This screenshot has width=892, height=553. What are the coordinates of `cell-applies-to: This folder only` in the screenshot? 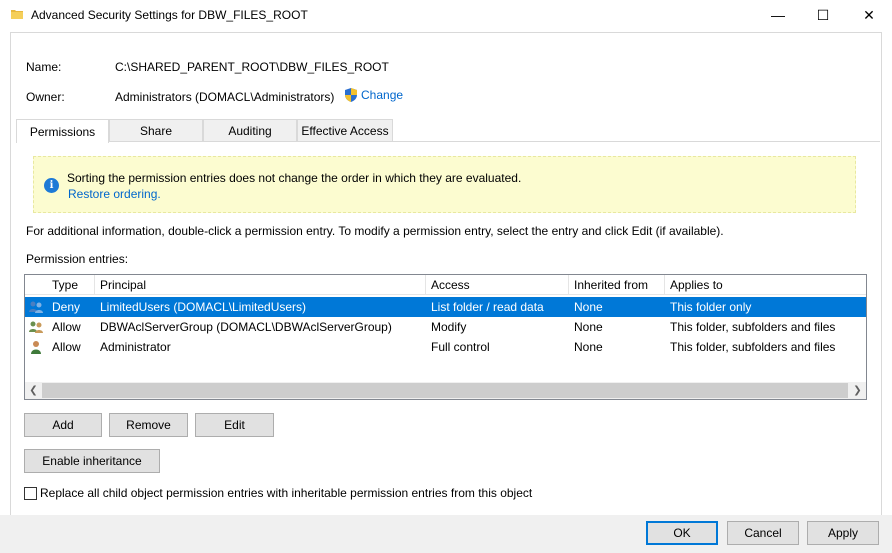 It's located at (711, 307).